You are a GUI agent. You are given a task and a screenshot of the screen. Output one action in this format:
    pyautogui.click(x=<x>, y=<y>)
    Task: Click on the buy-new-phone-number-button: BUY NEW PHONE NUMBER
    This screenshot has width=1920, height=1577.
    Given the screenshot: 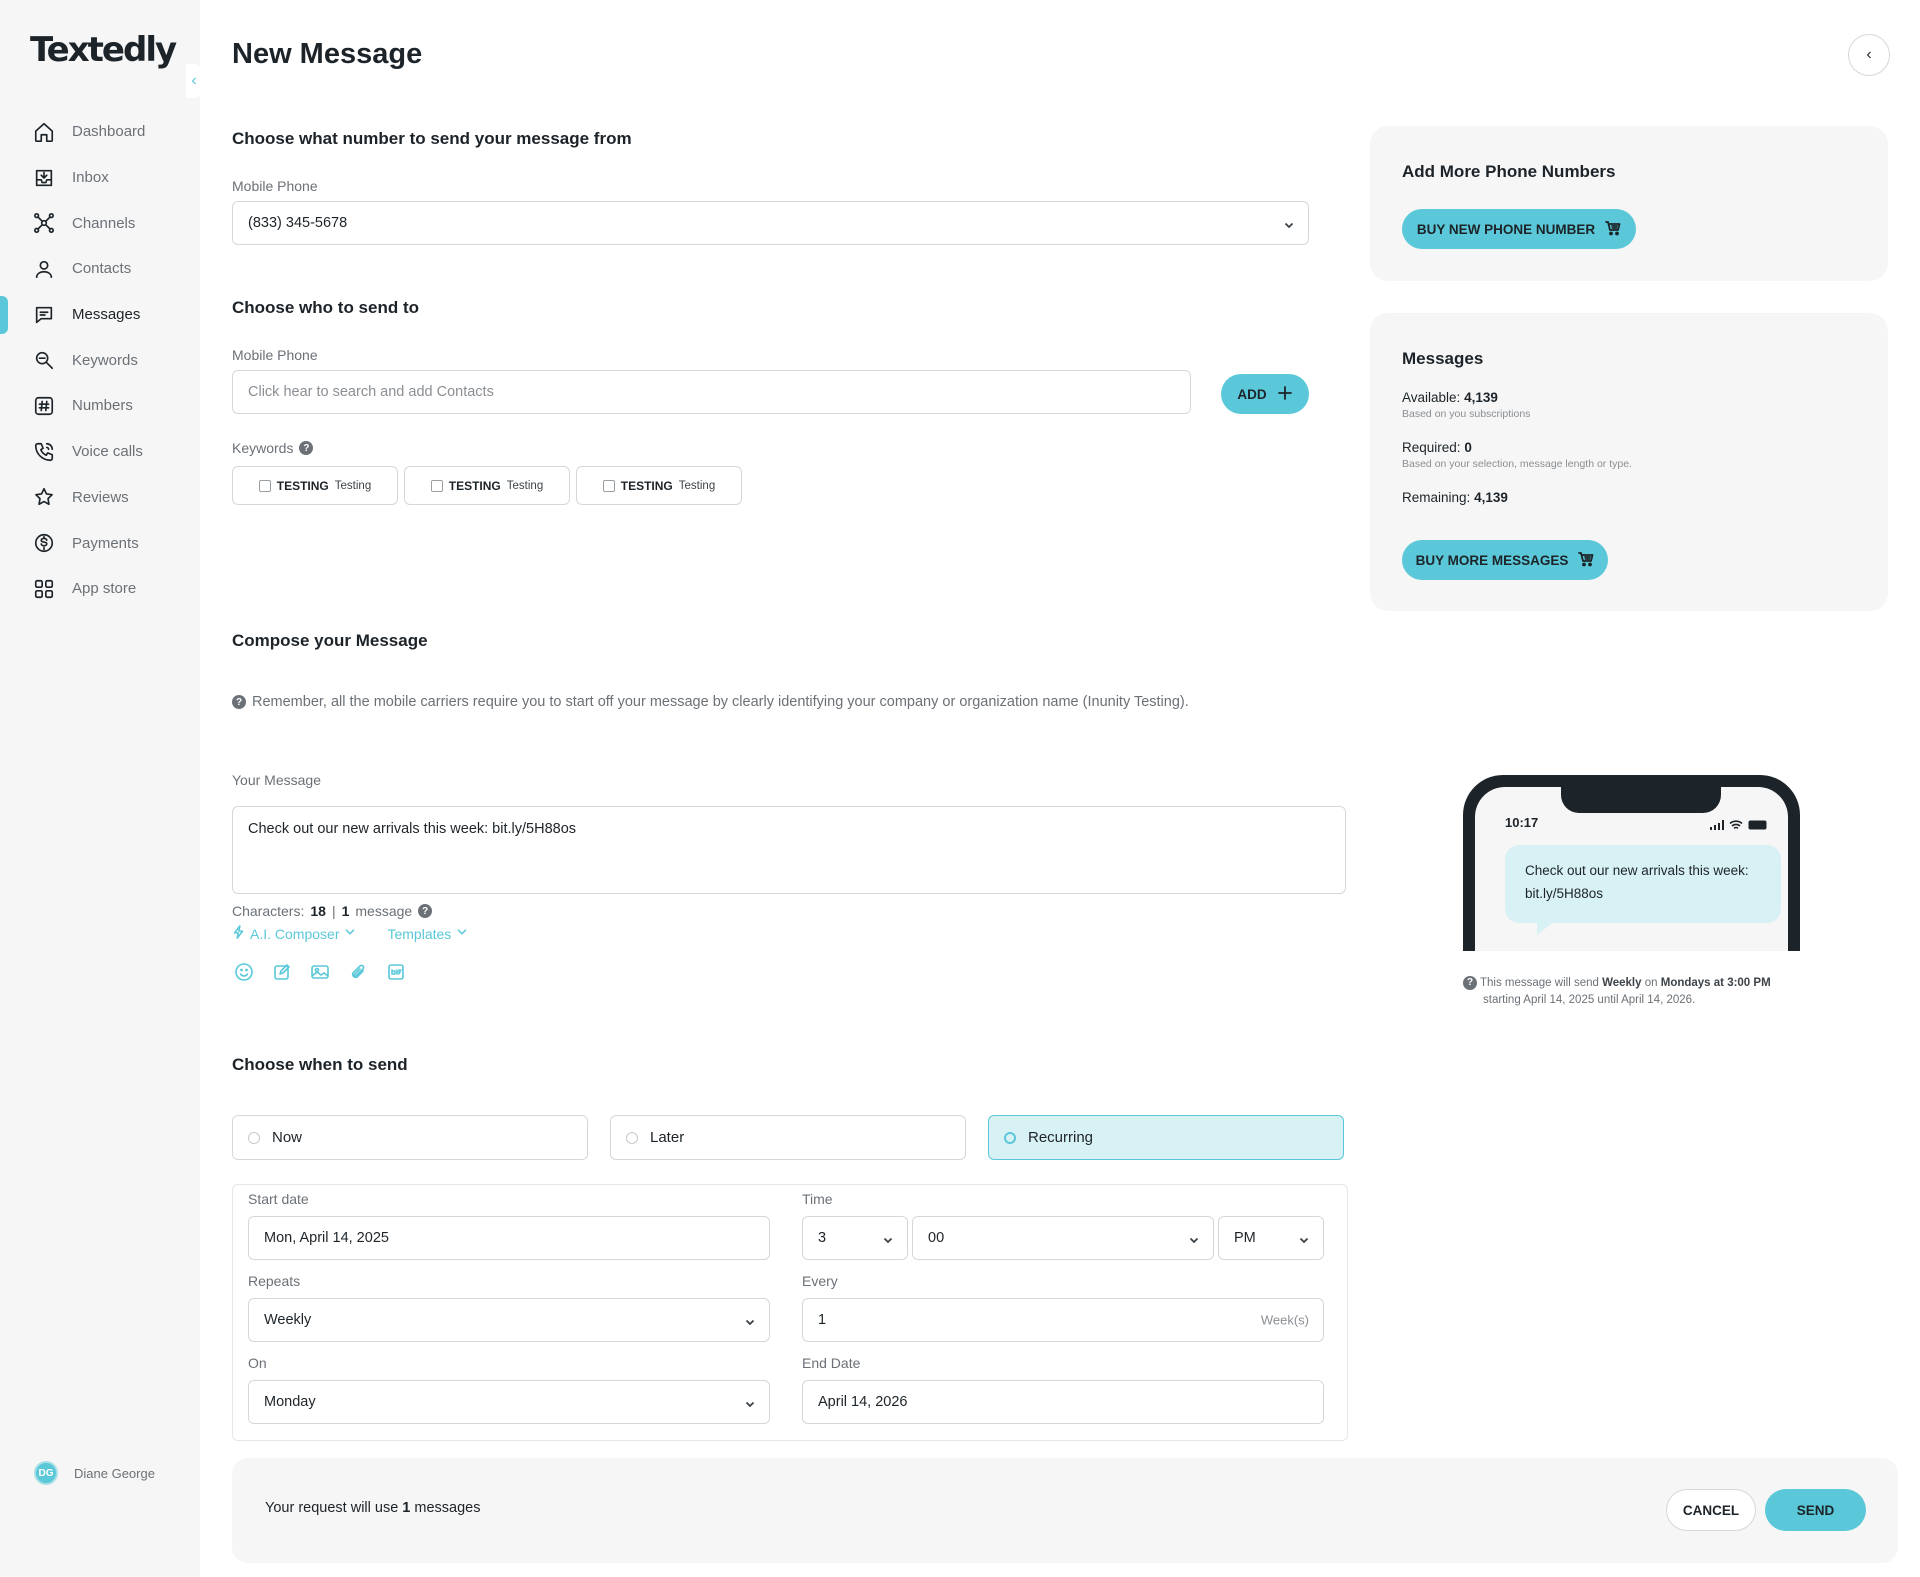 What is the action you would take?
    pyautogui.click(x=1519, y=229)
    